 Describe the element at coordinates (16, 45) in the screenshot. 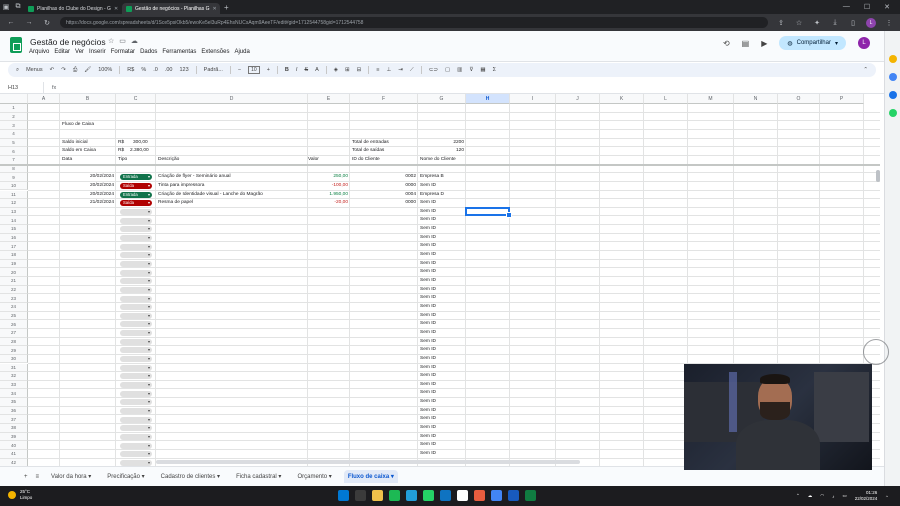

I see `sheets-logo-icon` at that location.